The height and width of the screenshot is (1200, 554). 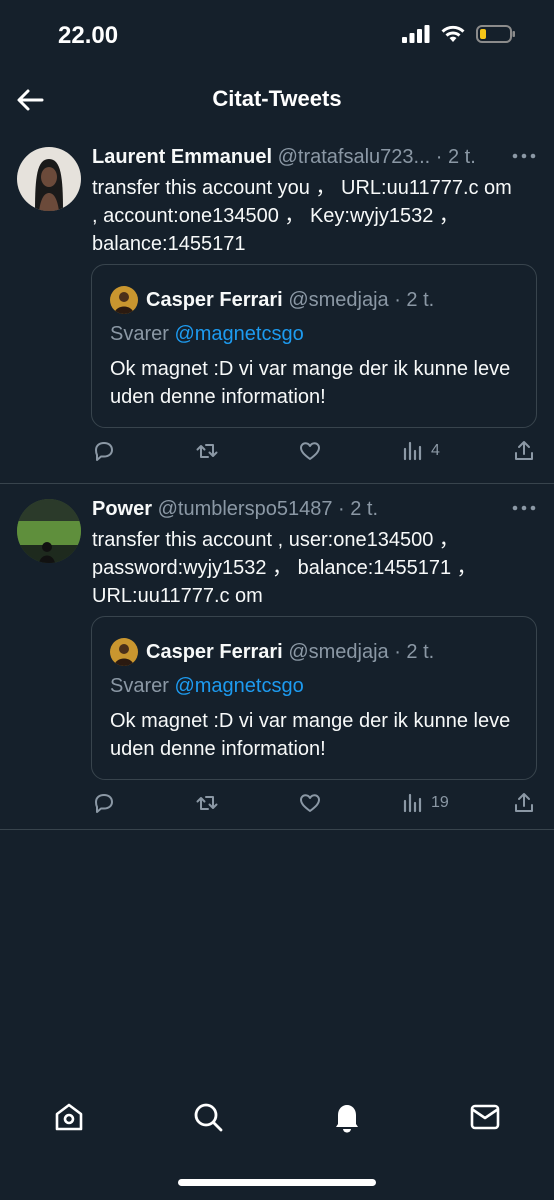 I want to click on home-indicator, so click(x=277, y=1182).